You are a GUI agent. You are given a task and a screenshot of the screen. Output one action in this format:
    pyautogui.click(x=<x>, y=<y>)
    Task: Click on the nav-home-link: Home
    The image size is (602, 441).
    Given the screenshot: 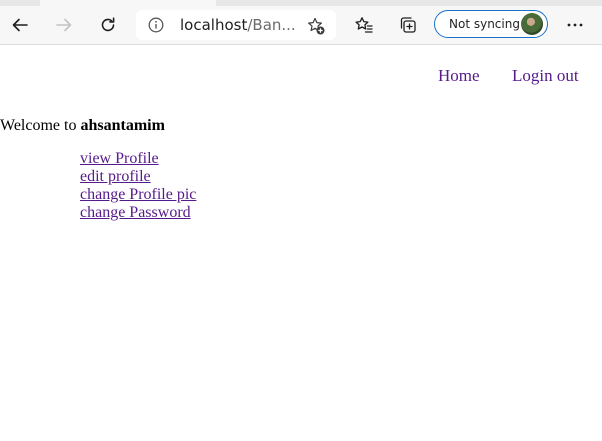 What is the action you would take?
    pyautogui.click(x=459, y=76)
    